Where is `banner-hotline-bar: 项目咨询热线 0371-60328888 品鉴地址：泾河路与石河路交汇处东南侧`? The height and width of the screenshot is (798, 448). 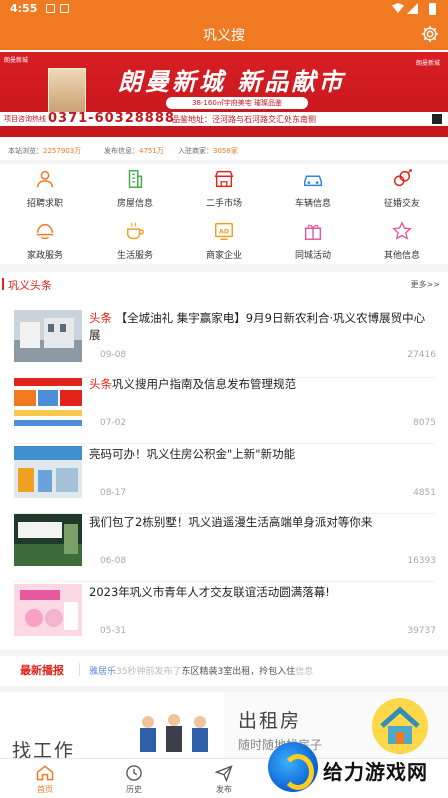
banner-hotline-bar: 项目咨询热线 0371-60328888 品鉴地址：泾河路与石河路交汇处东南侧 is located at coordinates (224, 118).